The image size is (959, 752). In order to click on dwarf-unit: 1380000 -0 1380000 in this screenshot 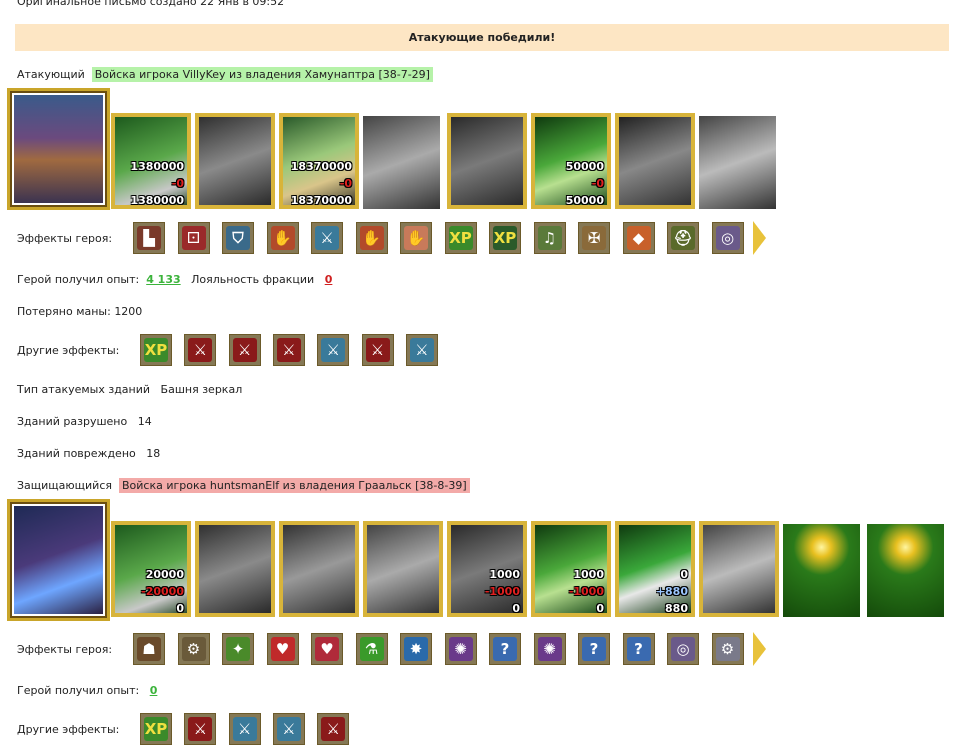, I will do `click(151, 161)`.